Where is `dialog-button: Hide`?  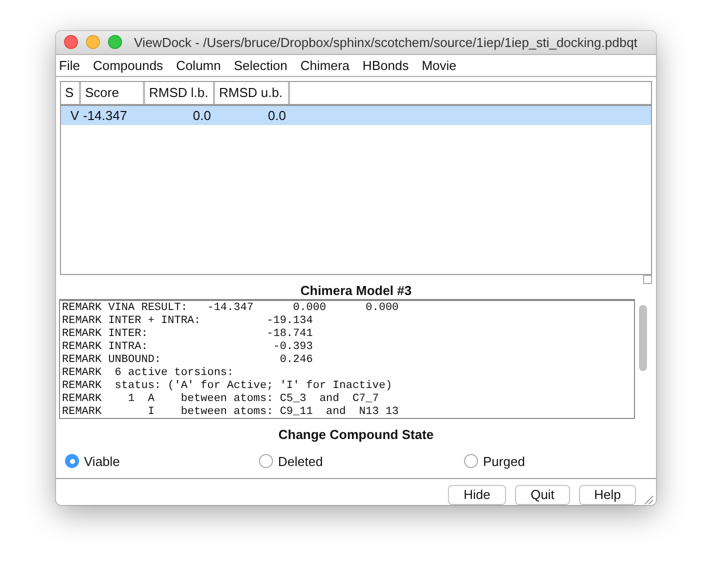
dialog-button: Hide is located at coordinates (477, 494).